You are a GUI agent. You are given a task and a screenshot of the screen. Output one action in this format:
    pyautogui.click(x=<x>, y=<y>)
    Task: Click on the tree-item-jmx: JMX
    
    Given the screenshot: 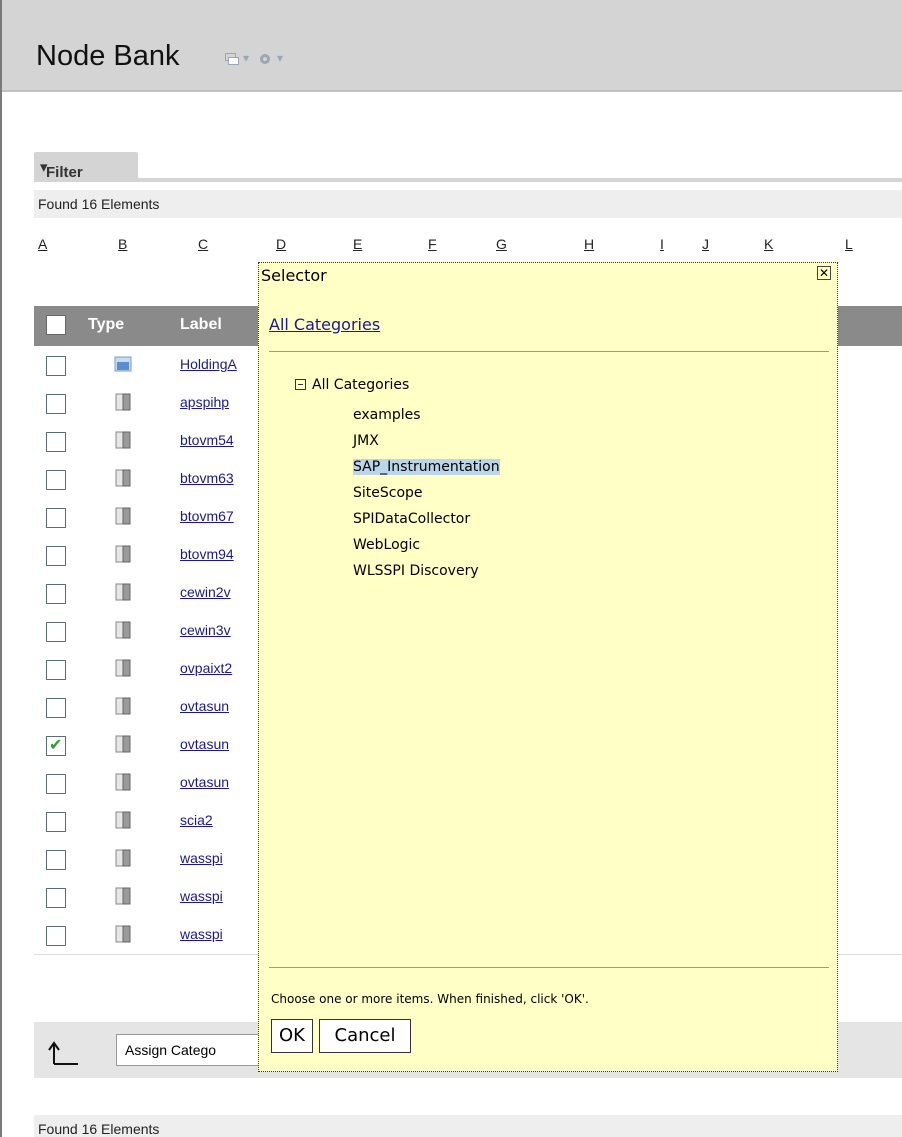 What is the action you would take?
    pyautogui.click(x=366, y=441)
    